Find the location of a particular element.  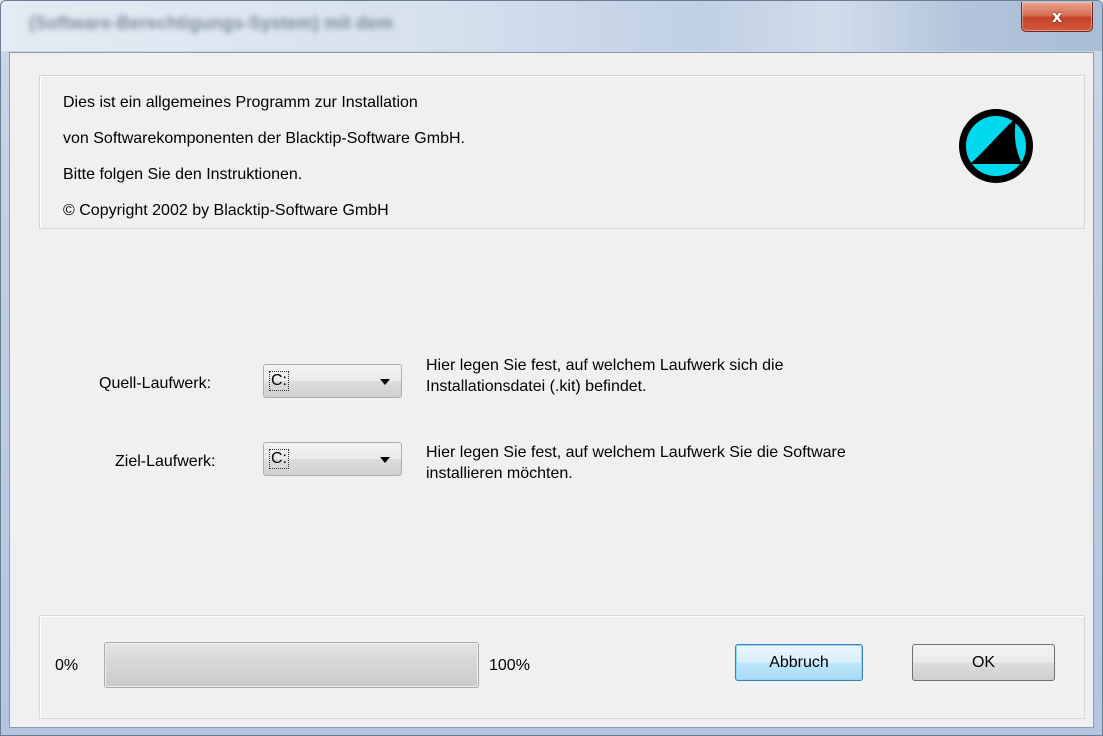

close-icon: x is located at coordinates (1057, 16).